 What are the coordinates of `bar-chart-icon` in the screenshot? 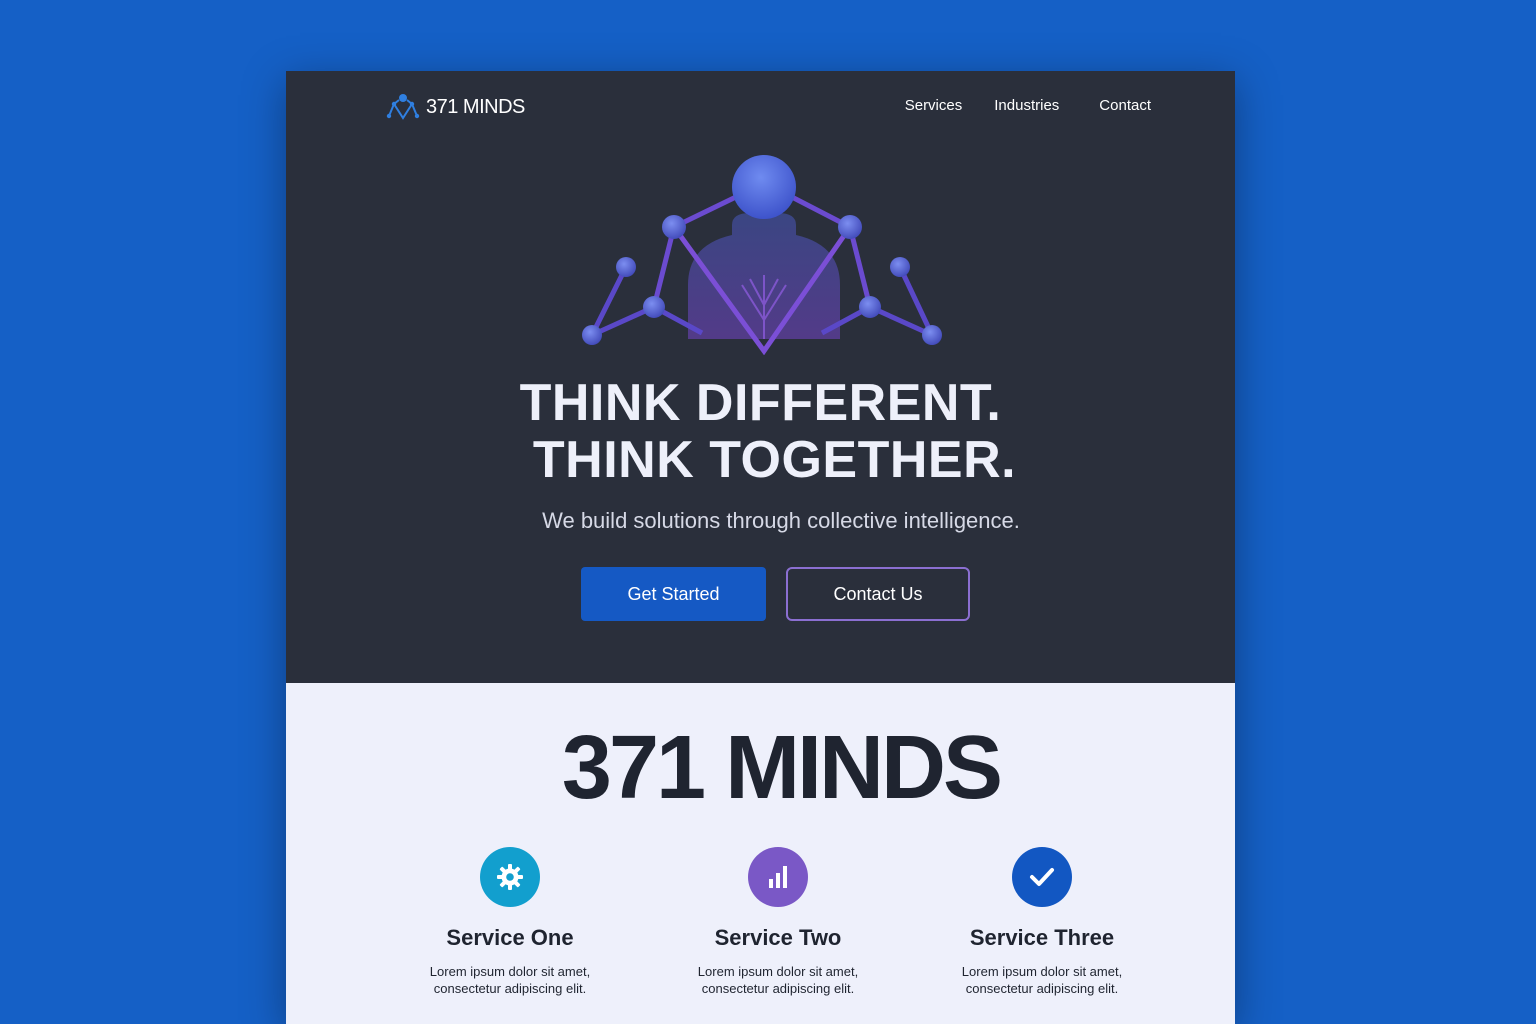 It's located at (778, 877).